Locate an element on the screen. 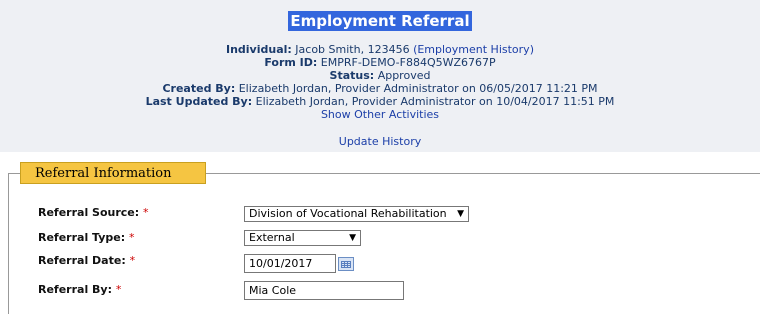  page-title: Employment Referral is located at coordinates (380, 21).